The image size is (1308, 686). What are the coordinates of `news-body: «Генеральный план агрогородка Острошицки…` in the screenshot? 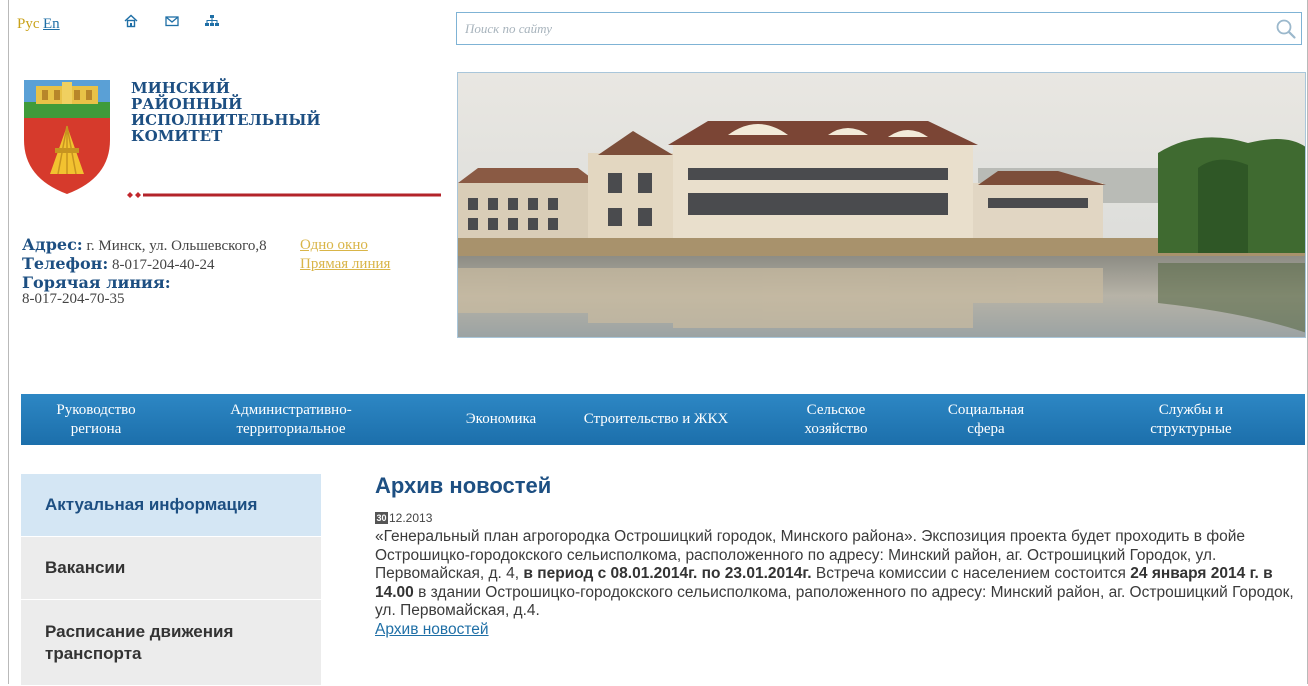 It's located at (840, 574).